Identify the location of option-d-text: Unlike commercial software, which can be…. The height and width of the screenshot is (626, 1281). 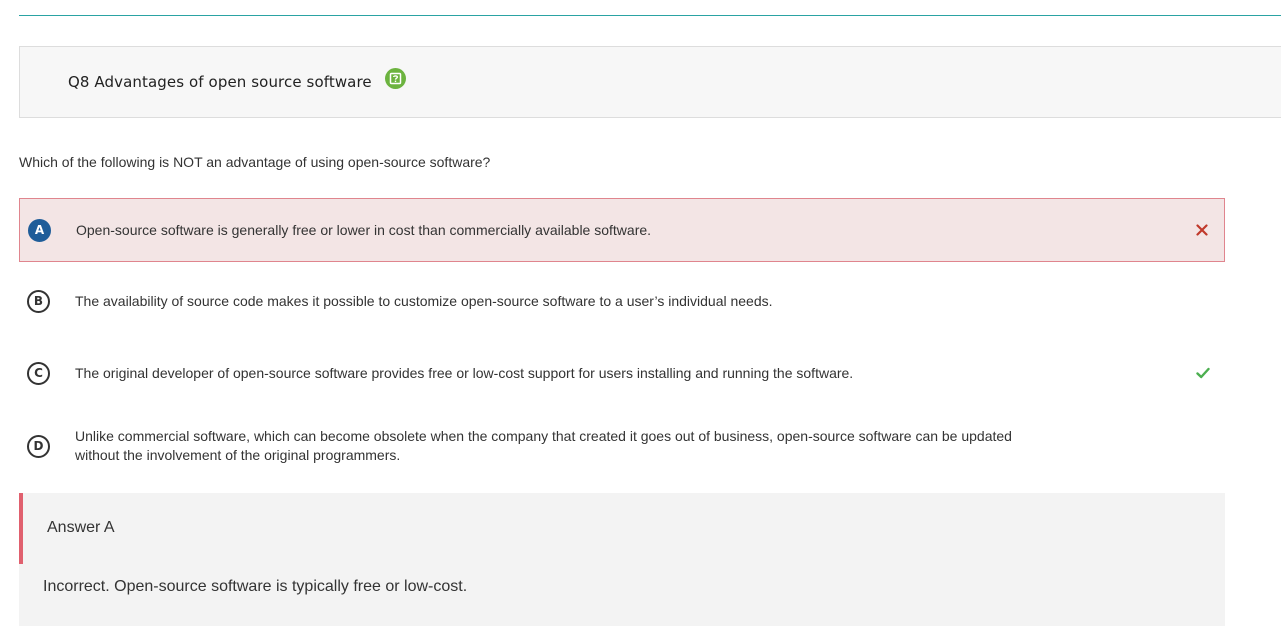
(543, 445).